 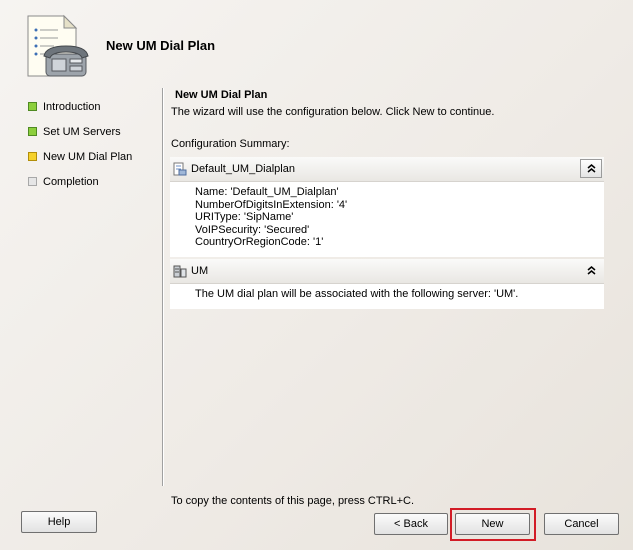 What do you see at coordinates (387, 271) in the screenshot?
I see `section-header: UM` at bounding box center [387, 271].